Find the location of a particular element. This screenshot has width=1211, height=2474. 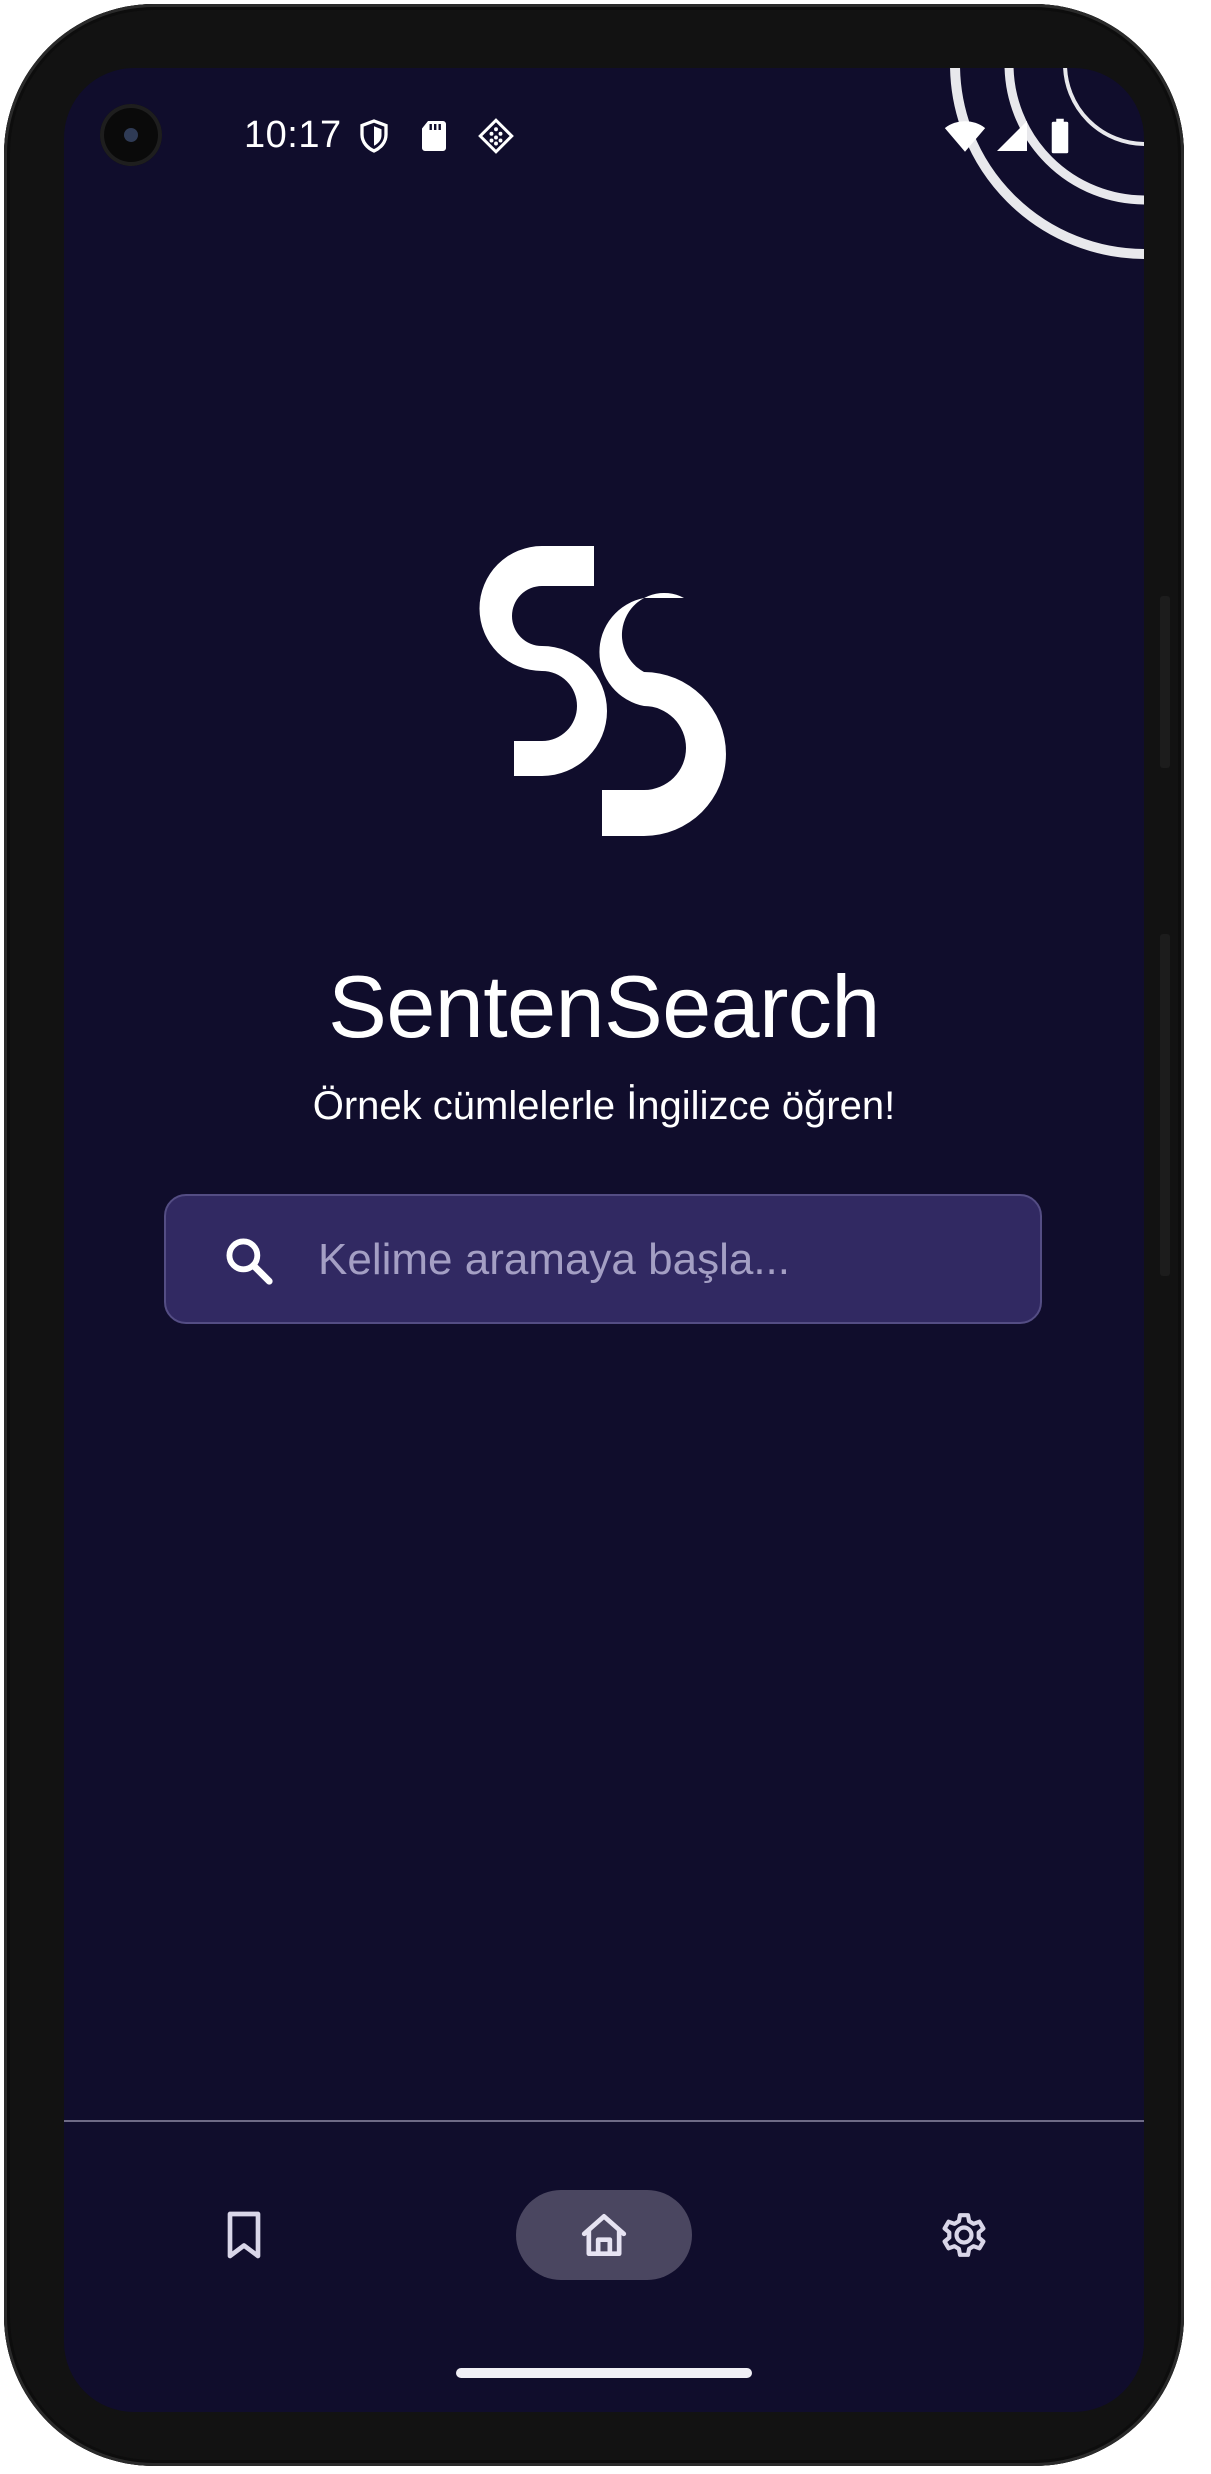

diamond-grid-icon is located at coordinates (496, 136).